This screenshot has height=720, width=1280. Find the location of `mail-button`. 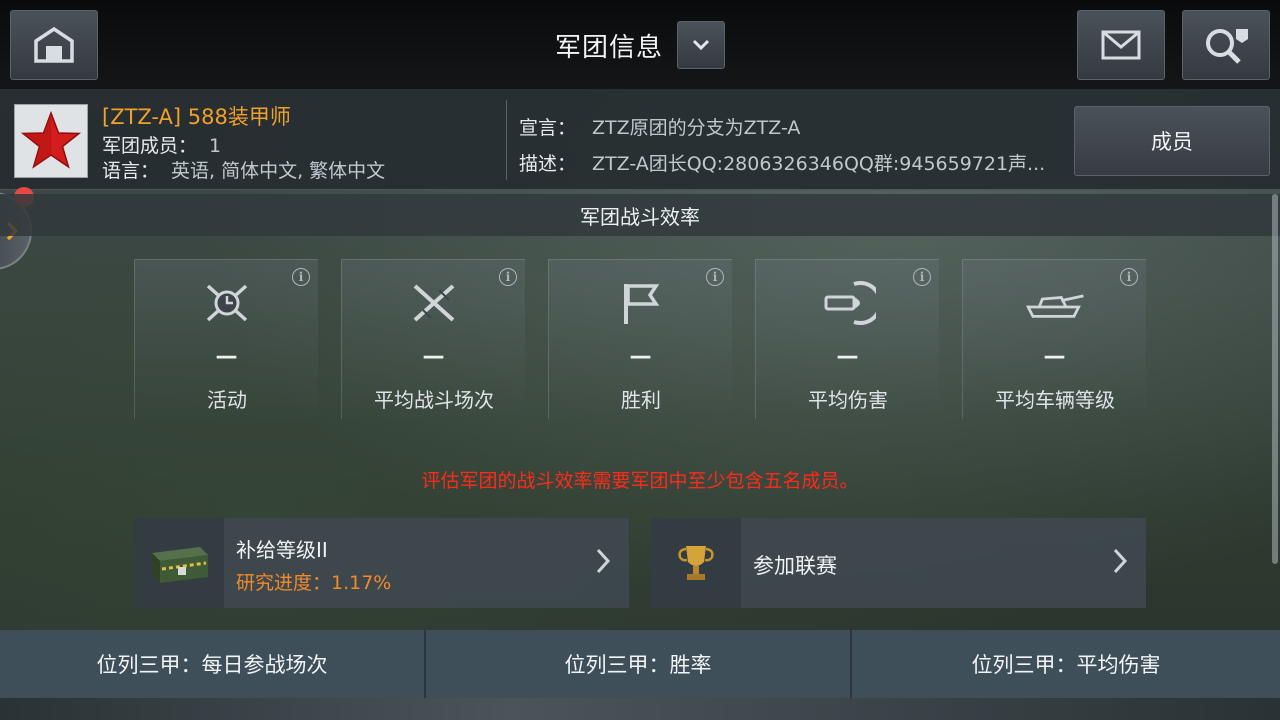

mail-button is located at coordinates (1121, 45).